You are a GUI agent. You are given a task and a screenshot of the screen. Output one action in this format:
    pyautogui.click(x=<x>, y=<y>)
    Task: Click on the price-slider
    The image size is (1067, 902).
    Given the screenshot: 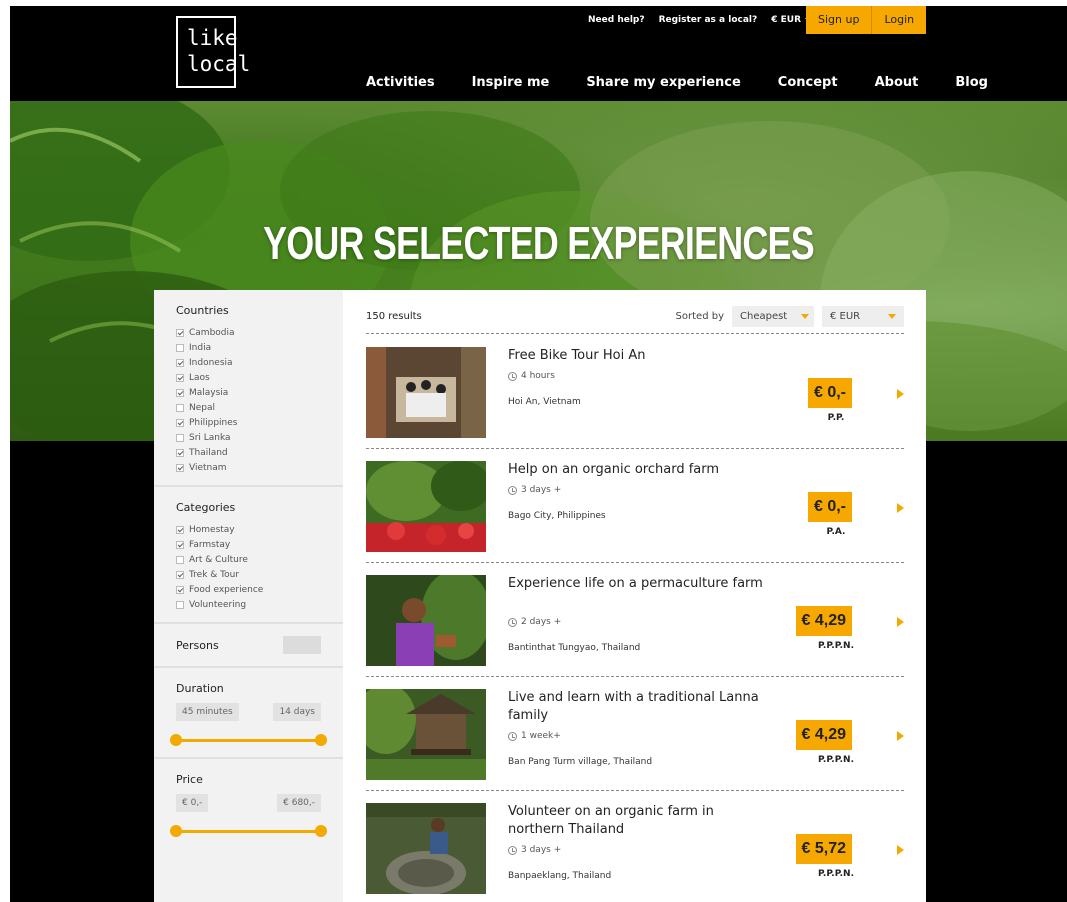 What is the action you would take?
    pyautogui.click(x=248, y=831)
    